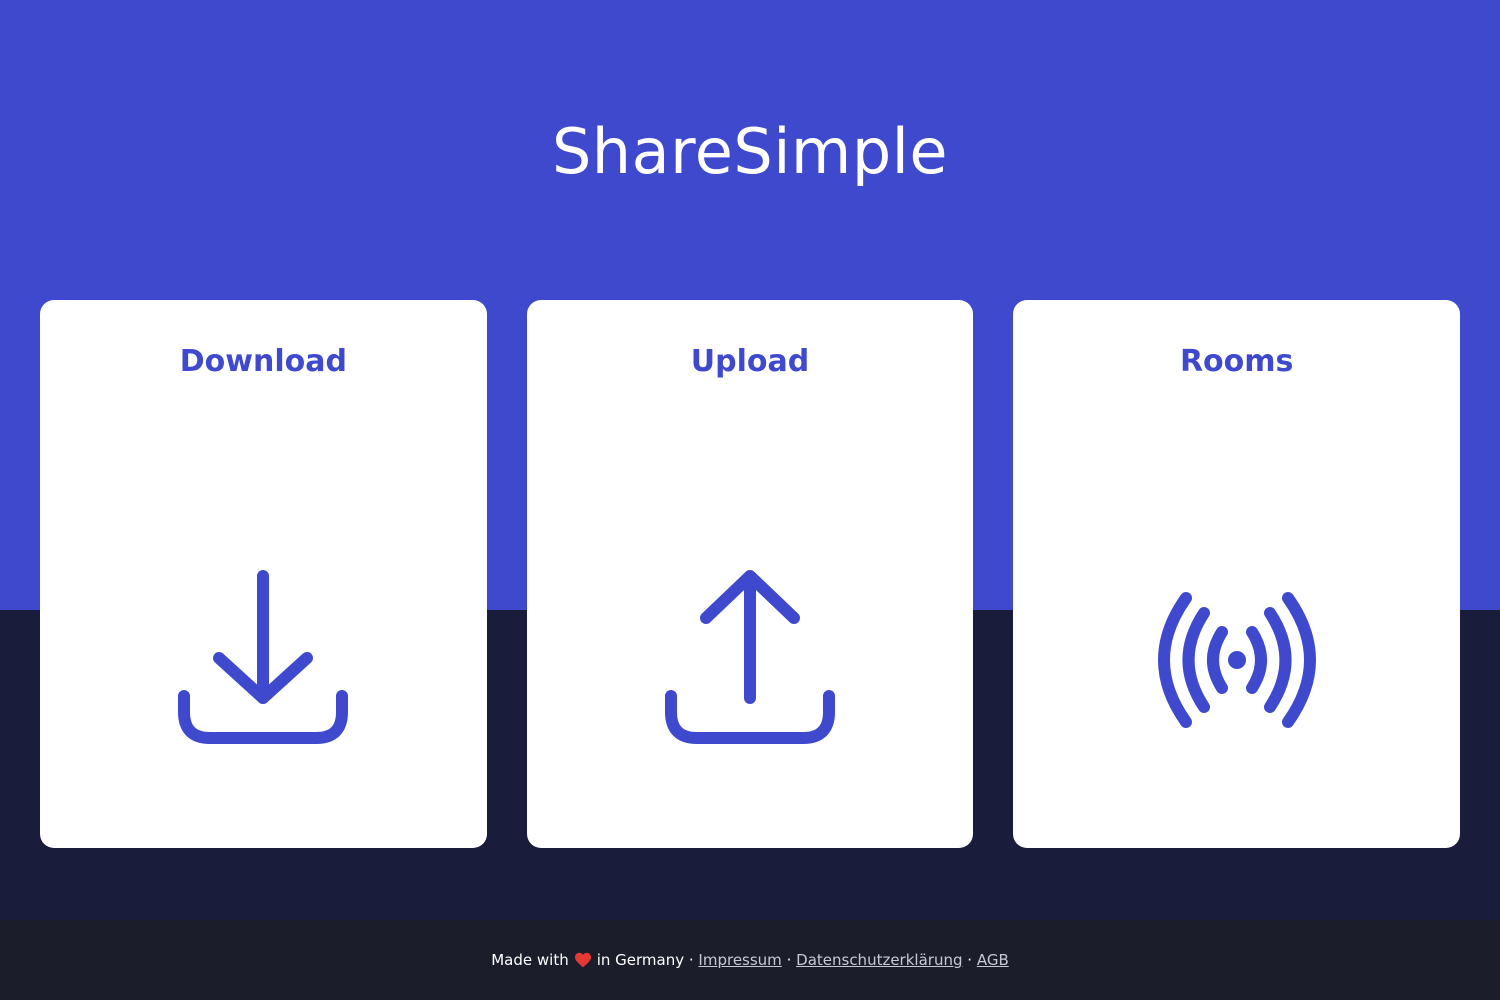 This screenshot has height=1000, width=1500. Describe the element at coordinates (1237, 665) in the screenshot. I see `broadcast-icon` at that location.